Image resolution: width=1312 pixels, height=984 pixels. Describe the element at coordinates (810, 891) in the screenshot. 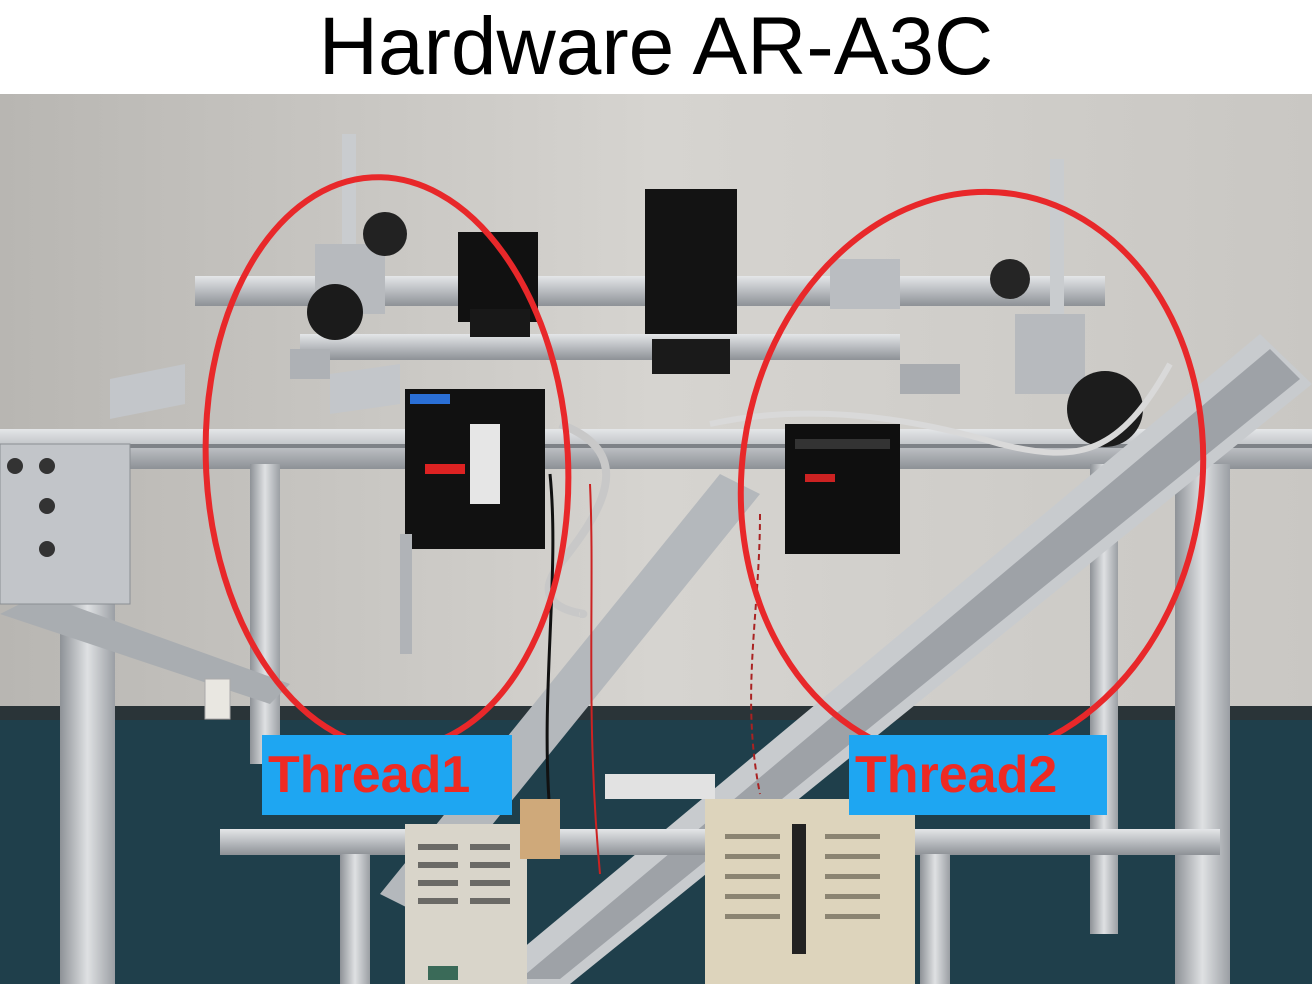

I see `power-supply-right` at that location.